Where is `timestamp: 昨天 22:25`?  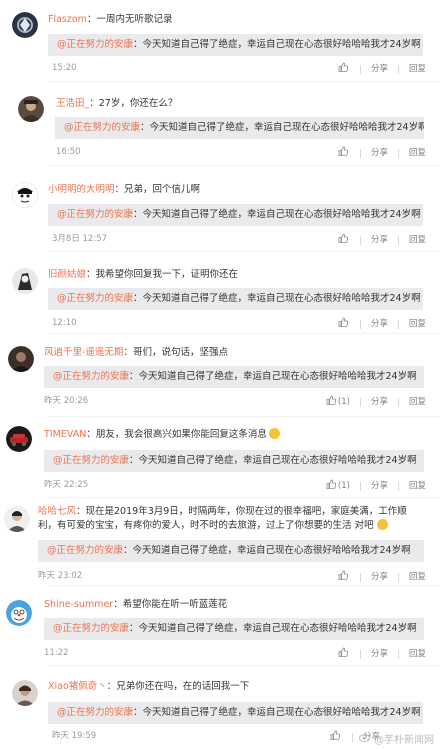
timestamp: 昨天 22:25 is located at coordinates (66, 485).